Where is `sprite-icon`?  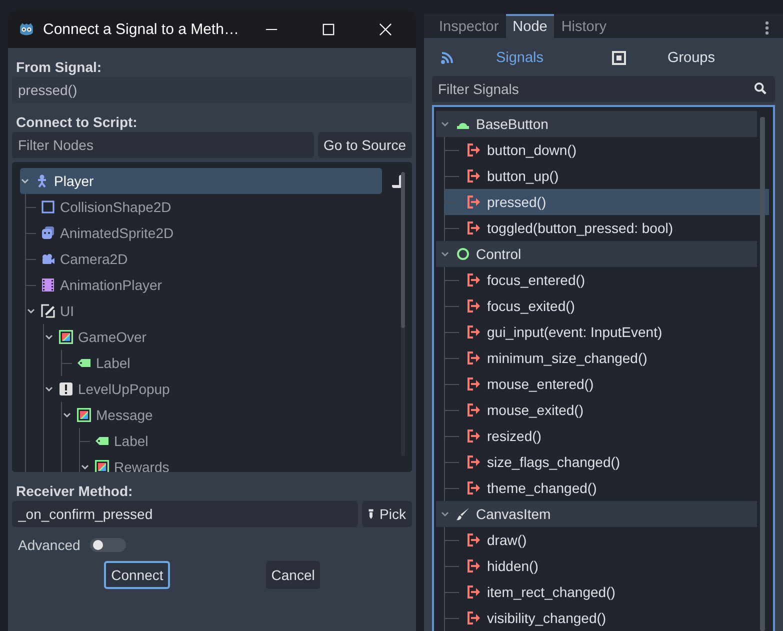 sprite-icon is located at coordinates (48, 233).